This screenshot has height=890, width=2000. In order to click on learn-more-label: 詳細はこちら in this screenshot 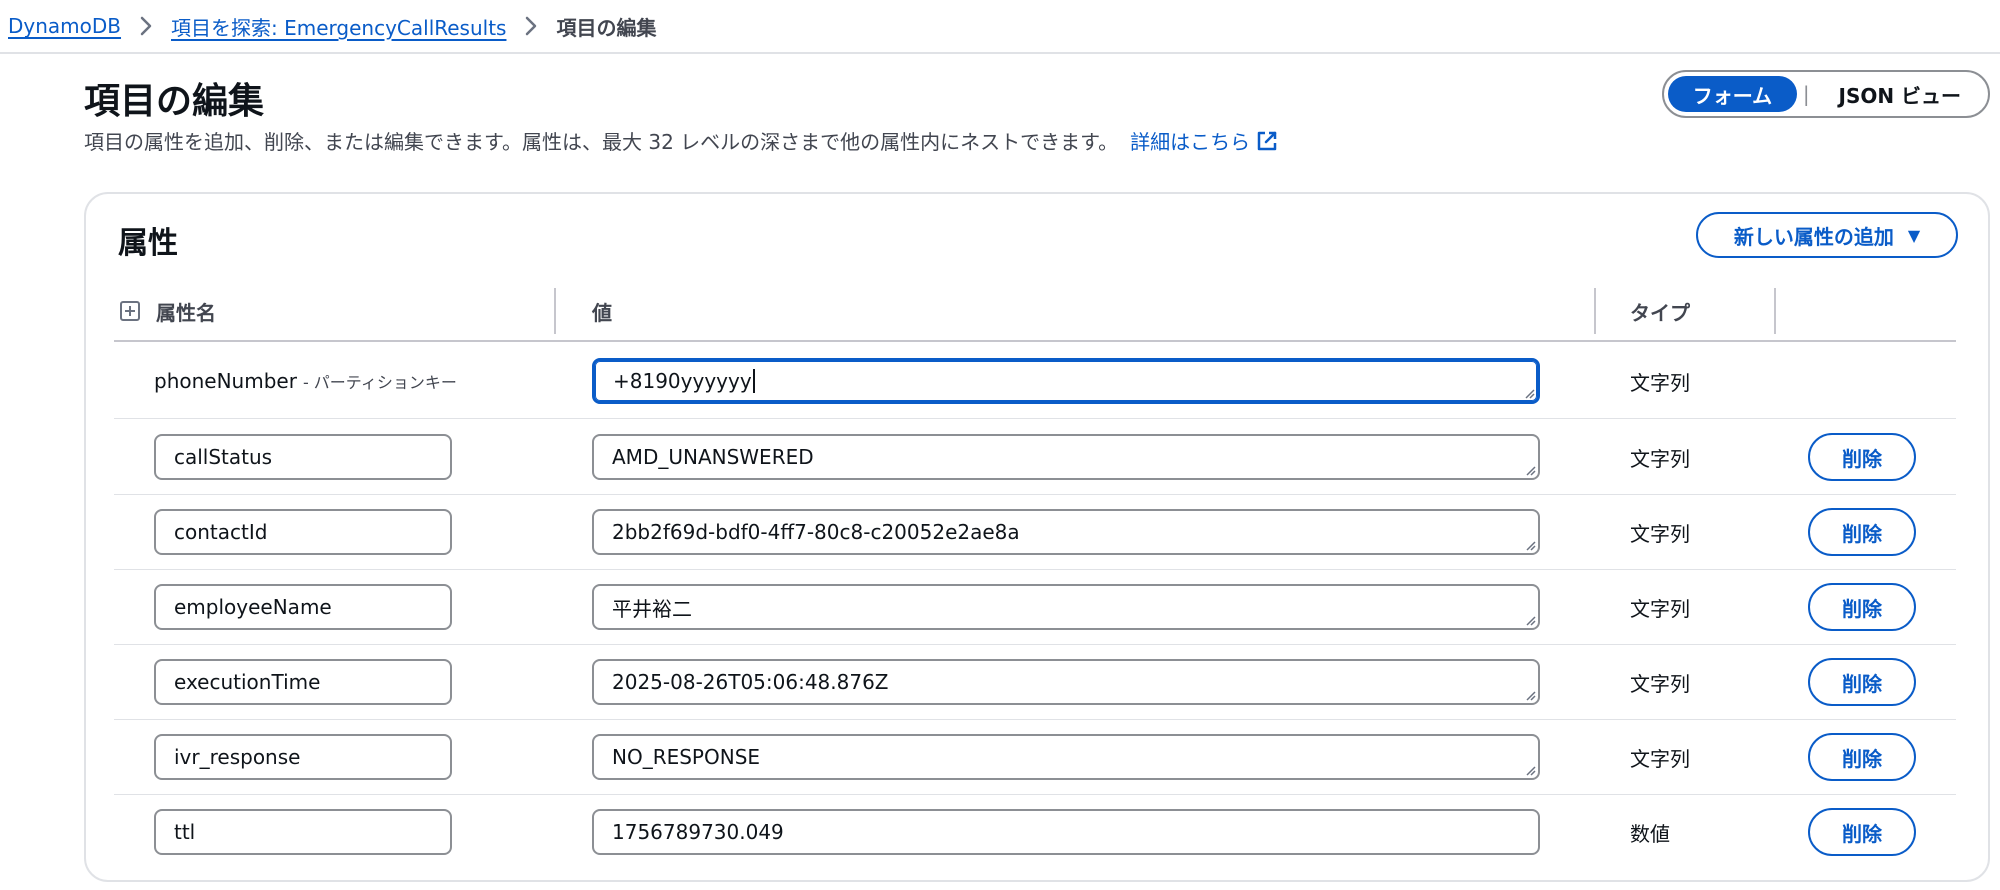, I will do `click(1190, 142)`.